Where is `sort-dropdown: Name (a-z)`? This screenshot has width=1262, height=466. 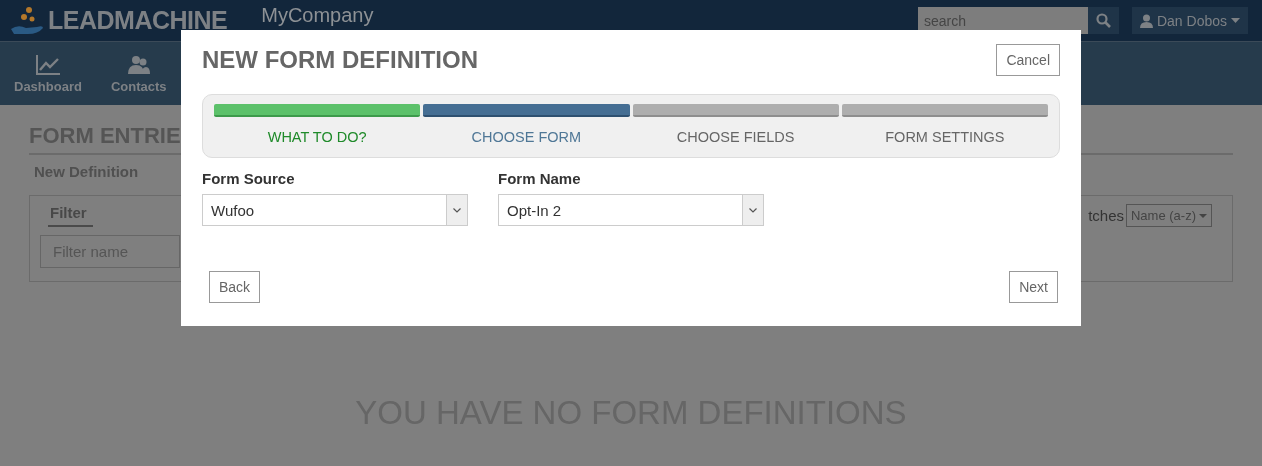 sort-dropdown: Name (a-z) is located at coordinates (1169, 215).